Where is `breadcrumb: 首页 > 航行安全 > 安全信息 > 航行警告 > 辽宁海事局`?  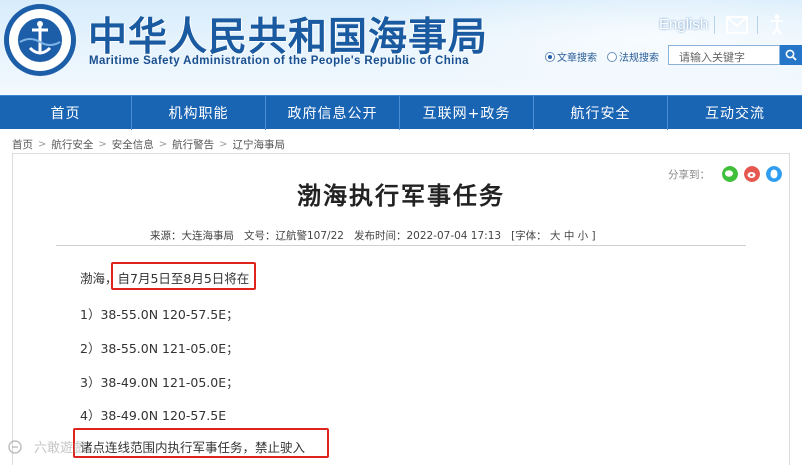 breadcrumb: 首页 > 航行安全 > 安全信息 > 航行警告 > 辽宁海事局 is located at coordinates (148, 144).